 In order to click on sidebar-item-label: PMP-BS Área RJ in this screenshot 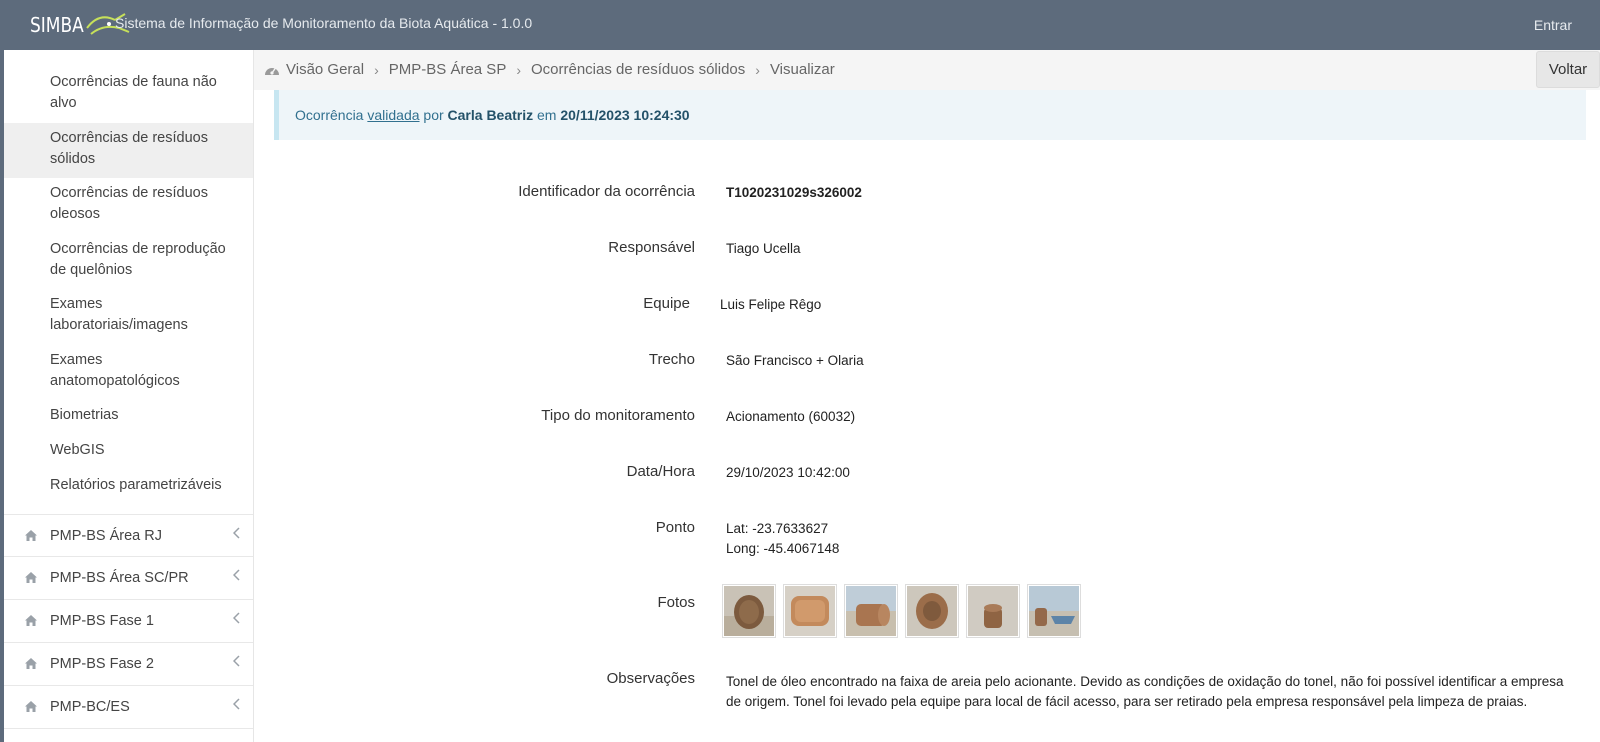, I will do `click(106, 536)`.